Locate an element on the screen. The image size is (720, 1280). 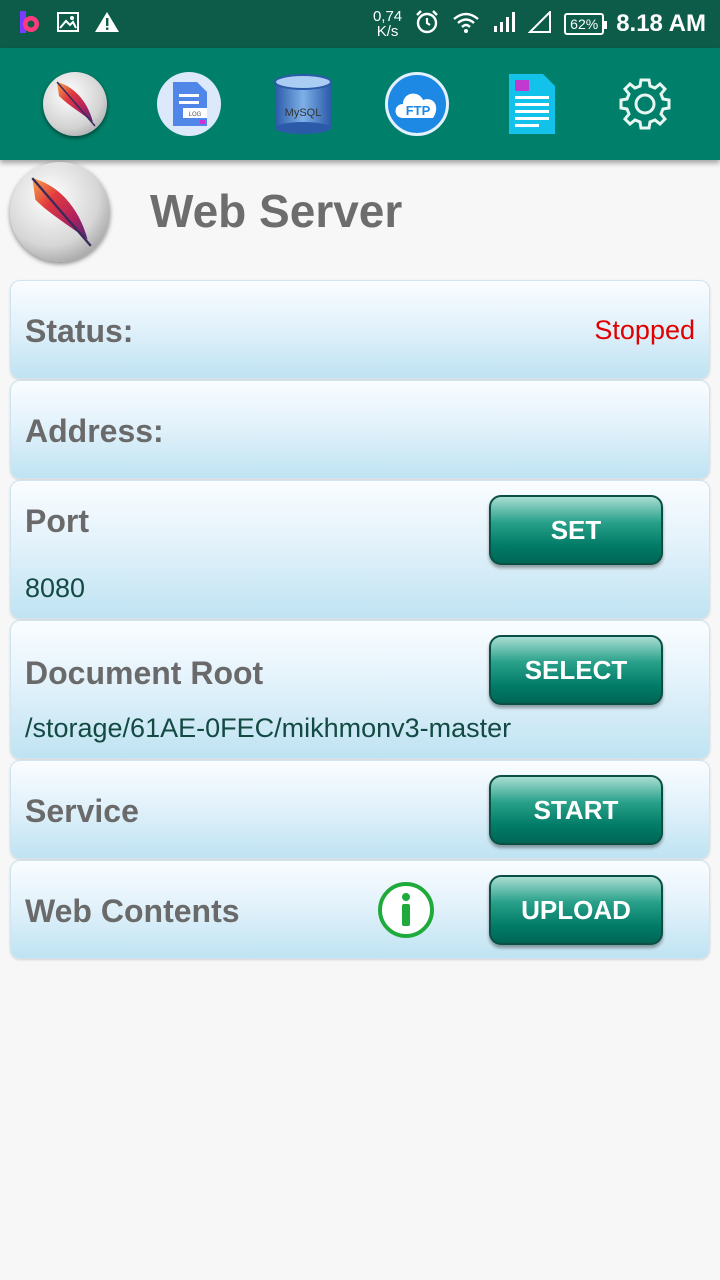
mysql-icon: MySQL is located at coordinates (303, 104).